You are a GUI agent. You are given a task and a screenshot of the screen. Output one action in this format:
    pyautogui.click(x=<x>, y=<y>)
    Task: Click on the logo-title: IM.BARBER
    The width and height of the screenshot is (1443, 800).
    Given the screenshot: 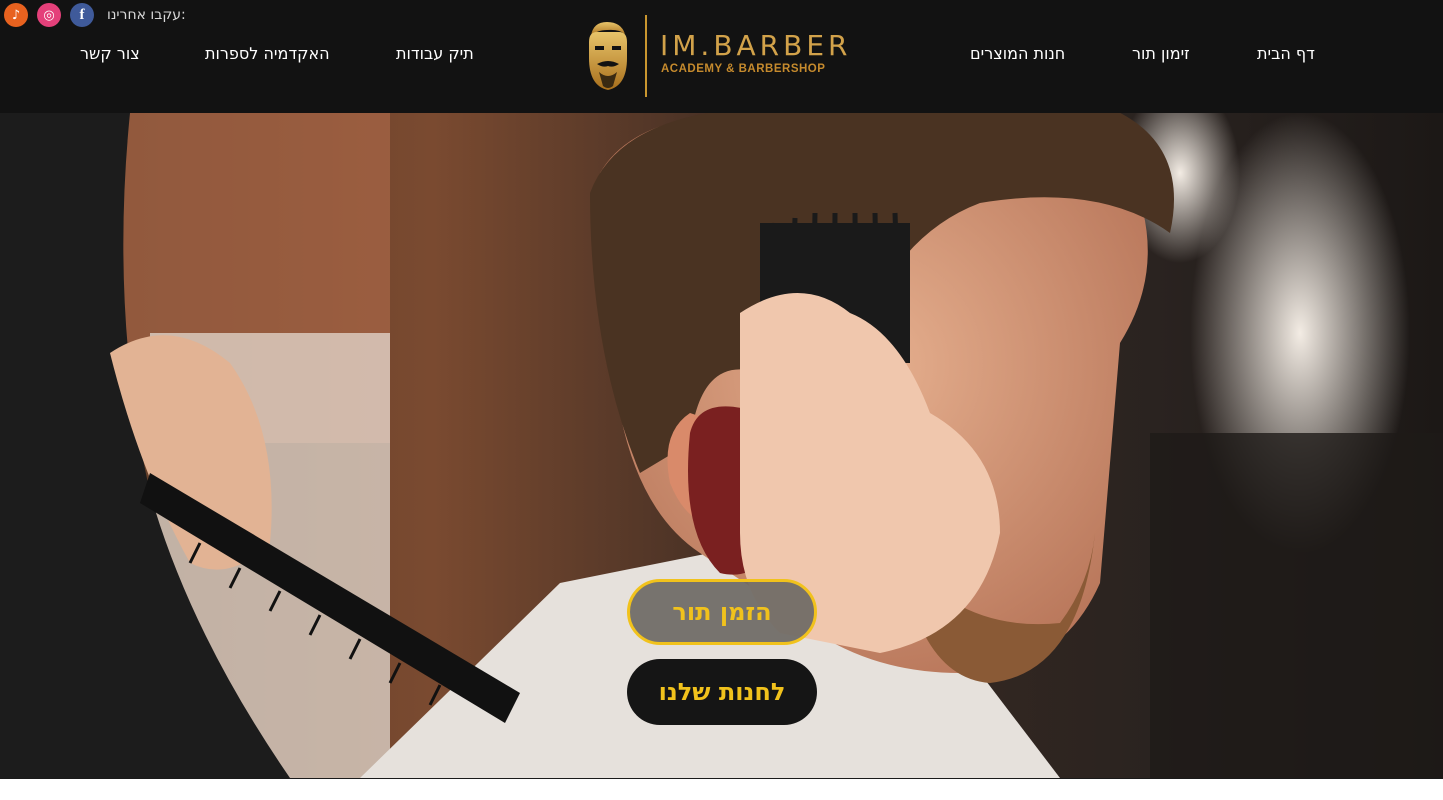 What is the action you would take?
    pyautogui.click(x=756, y=45)
    